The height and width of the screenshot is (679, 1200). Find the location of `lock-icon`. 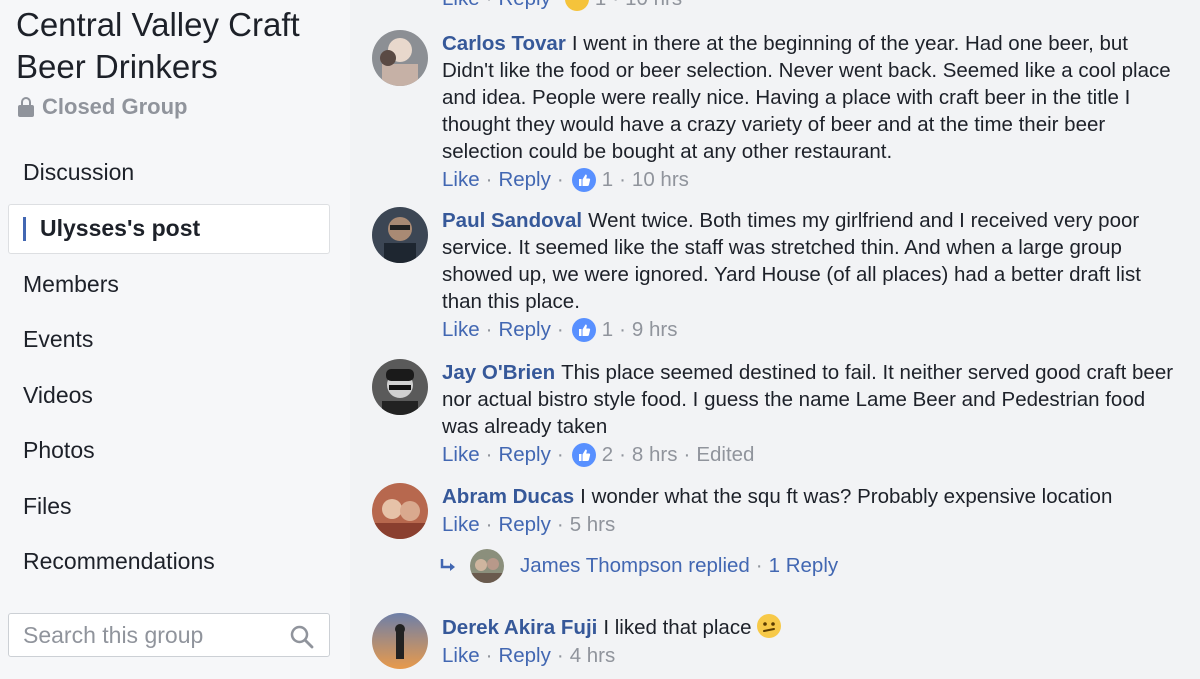

lock-icon is located at coordinates (26, 107).